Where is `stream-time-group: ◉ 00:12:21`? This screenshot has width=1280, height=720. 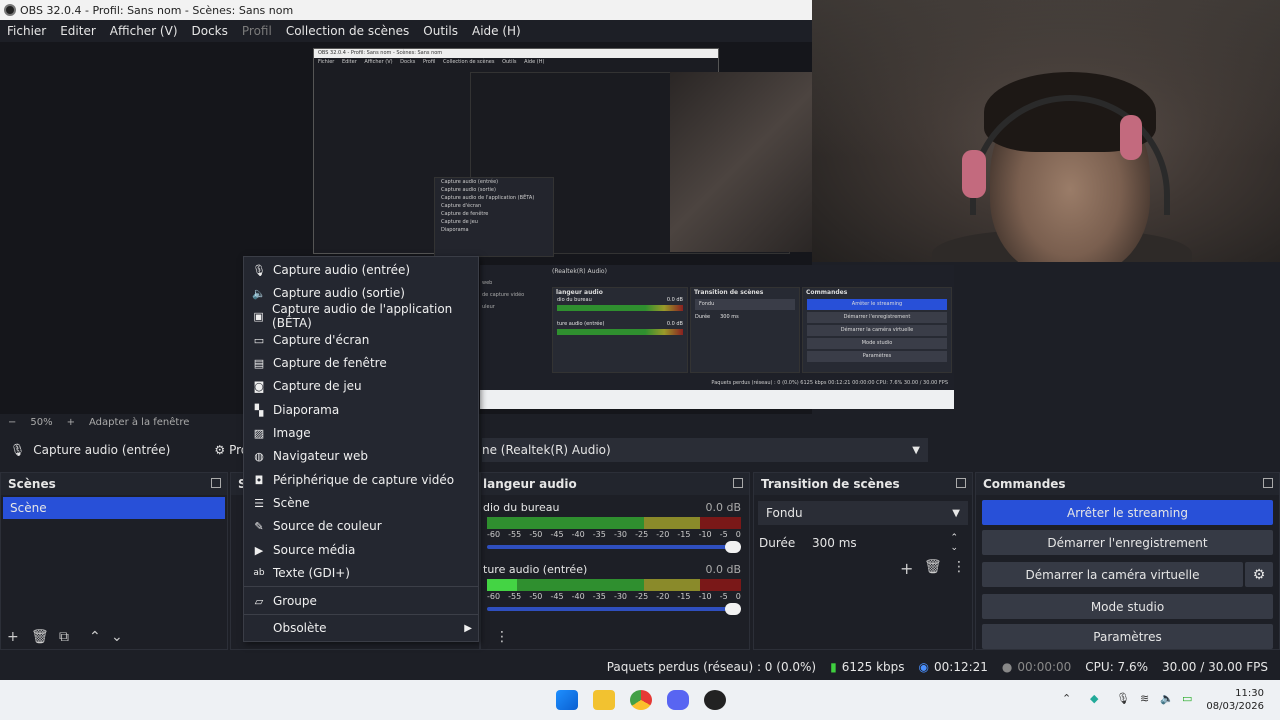
stream-time-group: ◉ 00:12:21 is located at coordinates (953, 667).